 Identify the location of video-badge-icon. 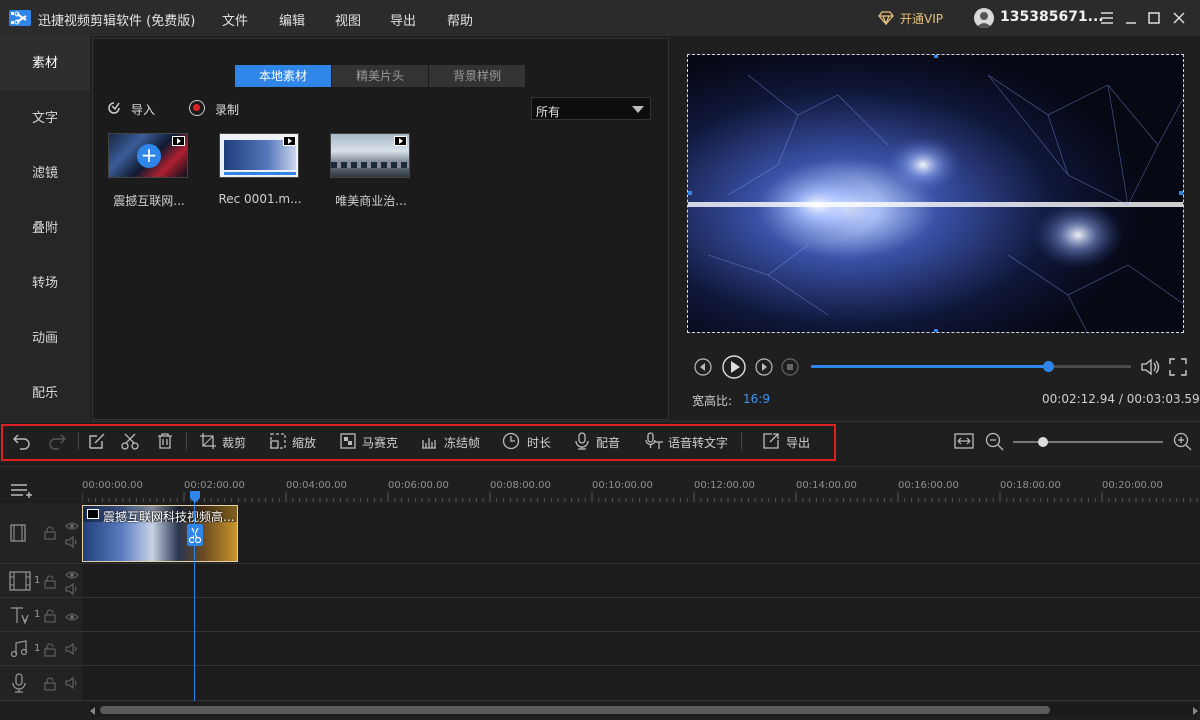
(400, 141).